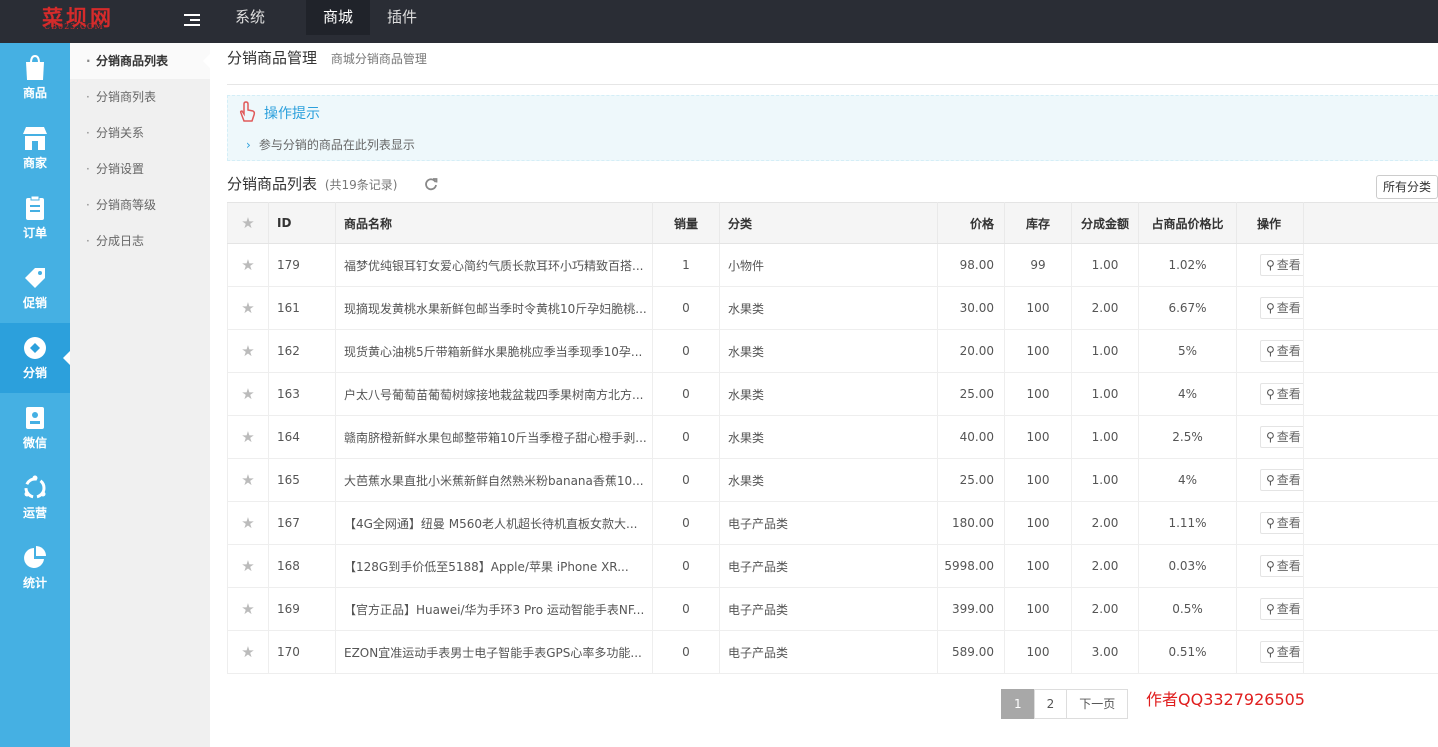 The height and width of the screenshot is (747, 1438). What do you see at coordinates (1050, 704) in the screenshot?
I see `page-2-button: 2` at bounding box center [1050, 704].